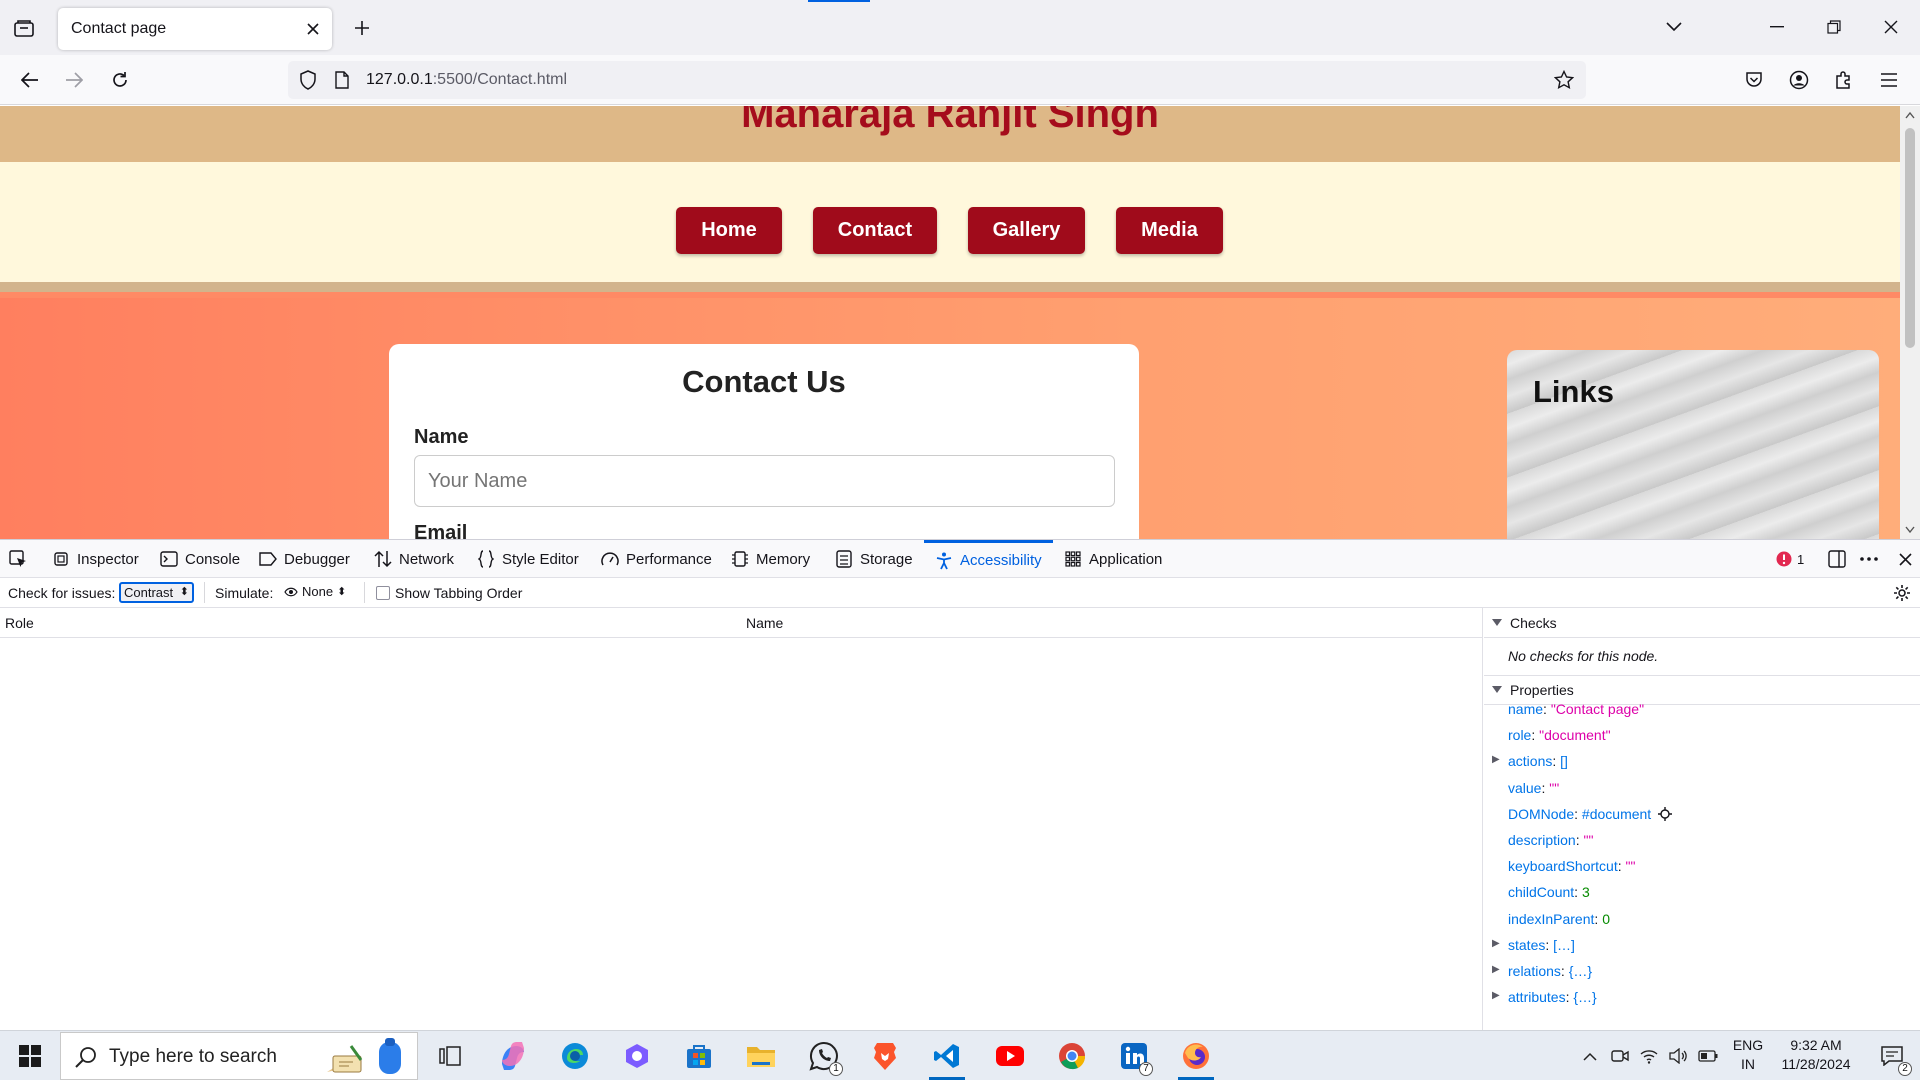 This screenshot has width=1920, height=1080. Describe the element at coordinates (1630, 866) in the screenshot. I see `property-value: ""` at that location.